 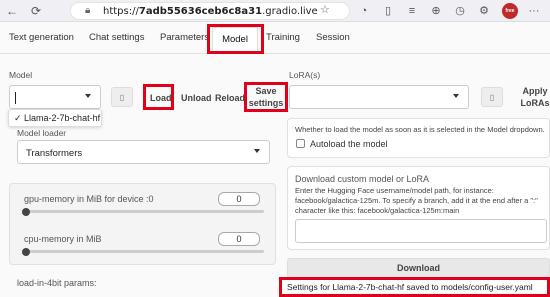 What do you see at coordinates (12, 11) in the screenshot?
I see `back-icon: ←` at bounding box center [12, 11].